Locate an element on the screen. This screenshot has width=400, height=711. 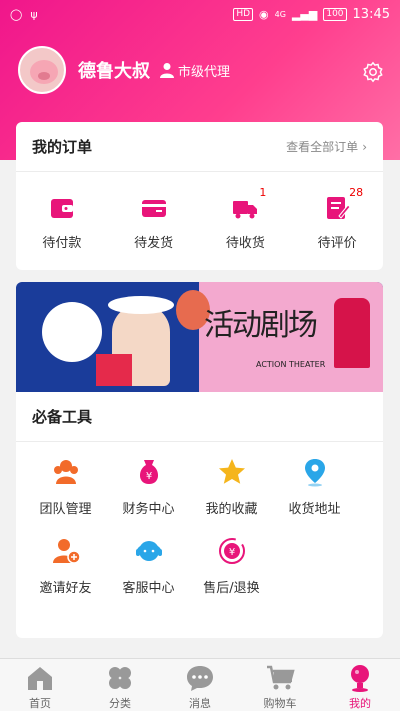
avatar is located at coordinates (42, 70).